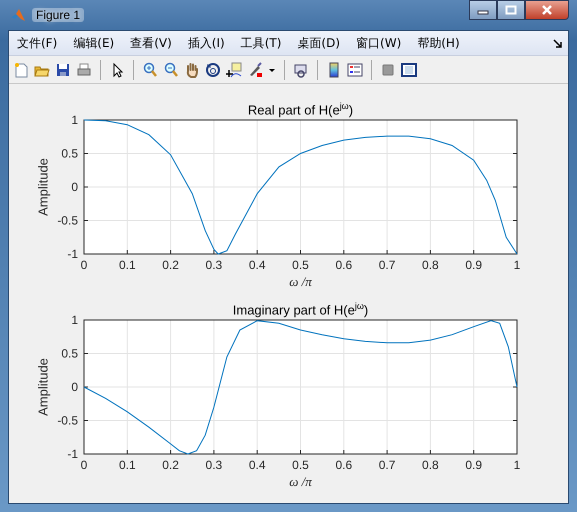 The width and height of the screenshot is (577, 512). Describe the element at coordinates (318, 43) in the screenshot. I see `menu-item: 桌面(D)` at that location.